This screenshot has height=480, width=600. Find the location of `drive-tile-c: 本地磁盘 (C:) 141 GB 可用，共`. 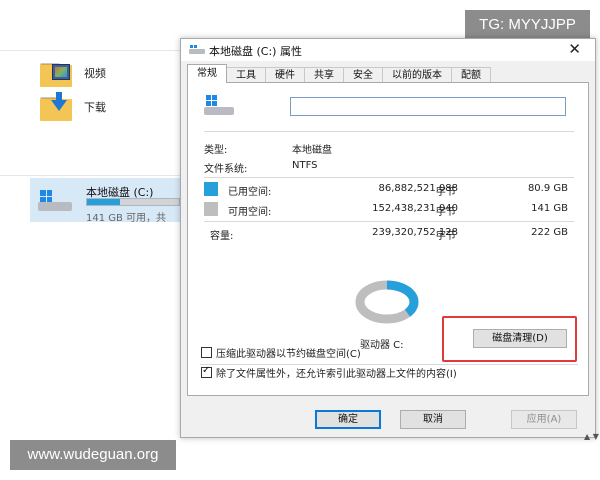

drive-tile-c: 本地磁盘 (C:) 141 GB 可用，共 is located at coordinates (106, 201).